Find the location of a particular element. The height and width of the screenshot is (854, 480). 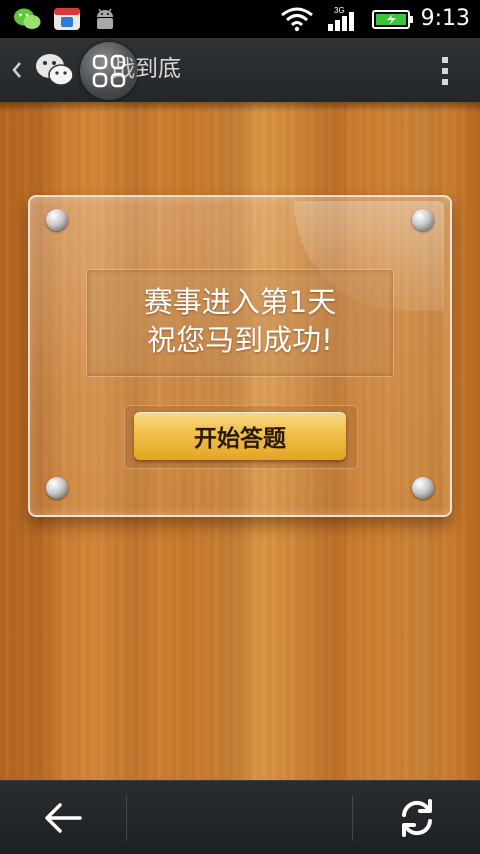

status-bar: 3G 9:13 is located at coordinates (240, 19).